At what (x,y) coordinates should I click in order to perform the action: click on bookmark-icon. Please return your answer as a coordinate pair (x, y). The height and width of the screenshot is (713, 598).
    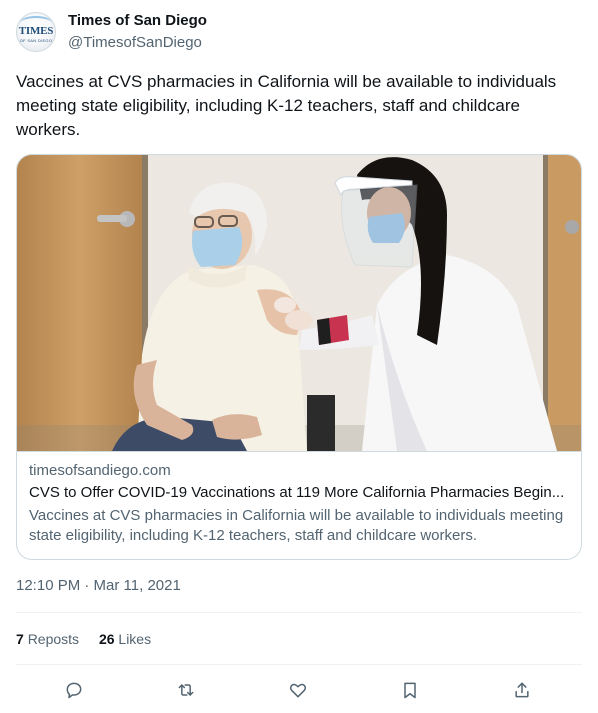
    Looking at the image, I should click on (410, 690).